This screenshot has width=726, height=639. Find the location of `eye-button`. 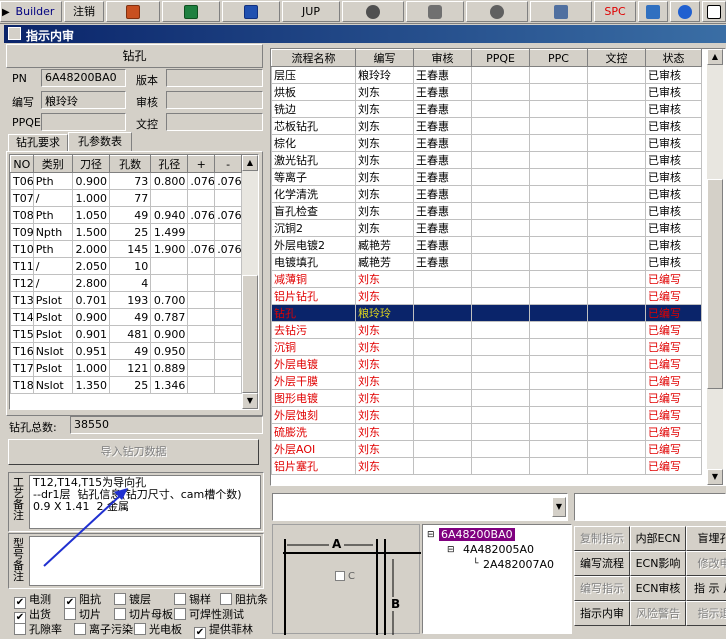

eye-button is located at coordinates (373, 11).